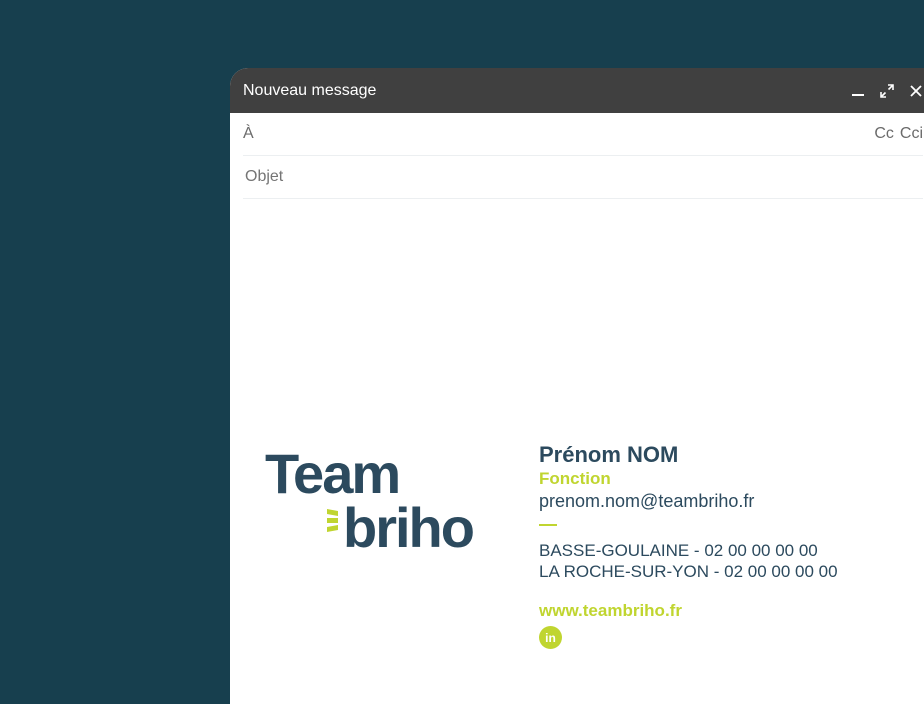 This screenshot has width=924, height=704. I want to click on subject-field-row, so click(583, 177).